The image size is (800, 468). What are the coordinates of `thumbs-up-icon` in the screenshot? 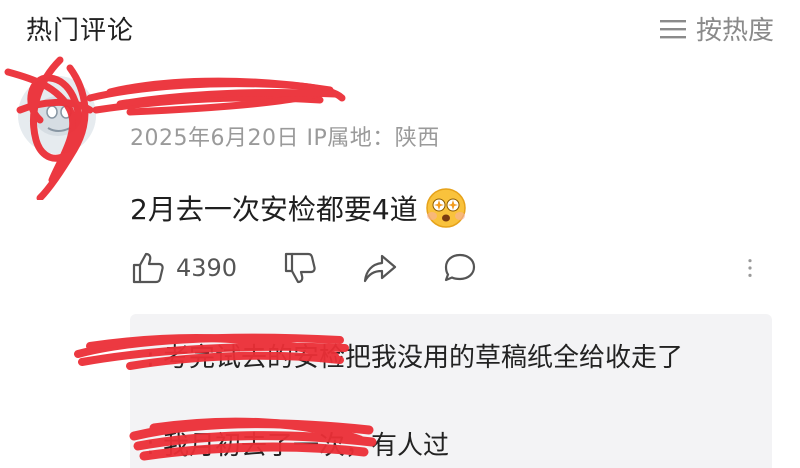 It's located at (148, 268).